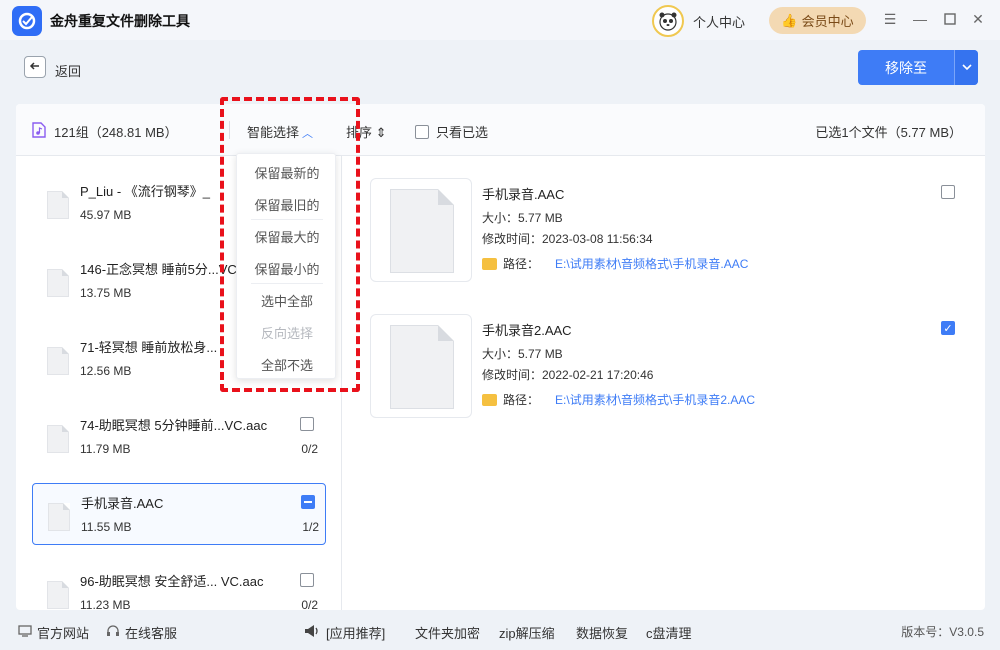 The image size is (1000, 650). Describe the element at coordinates (105, 449) in the screenshot. I see `group-size: 11.79 MB` at that location.